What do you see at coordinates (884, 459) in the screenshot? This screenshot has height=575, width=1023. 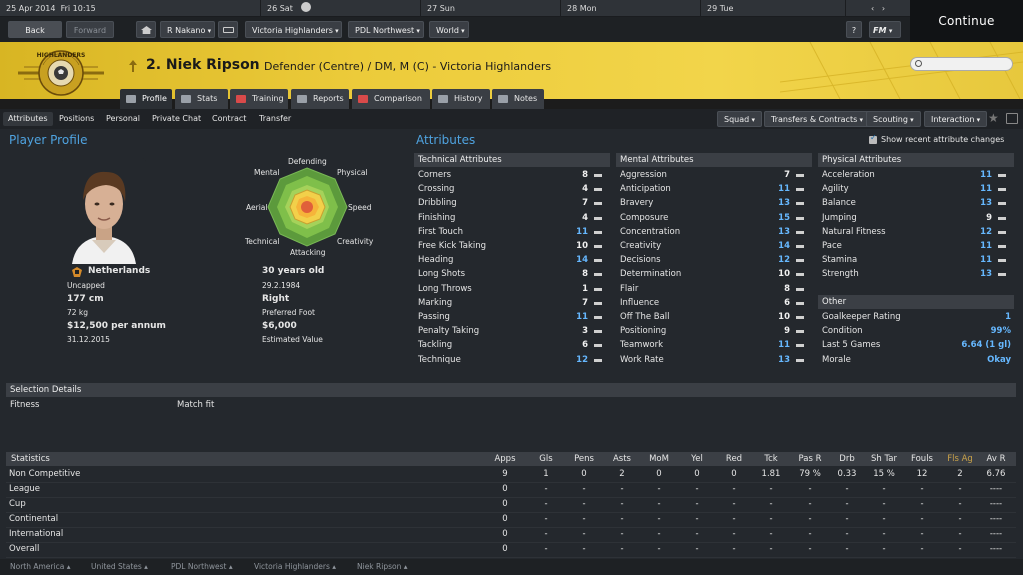 I see `stats-column-header: Sh Tar` at bounding box center [884, 459].